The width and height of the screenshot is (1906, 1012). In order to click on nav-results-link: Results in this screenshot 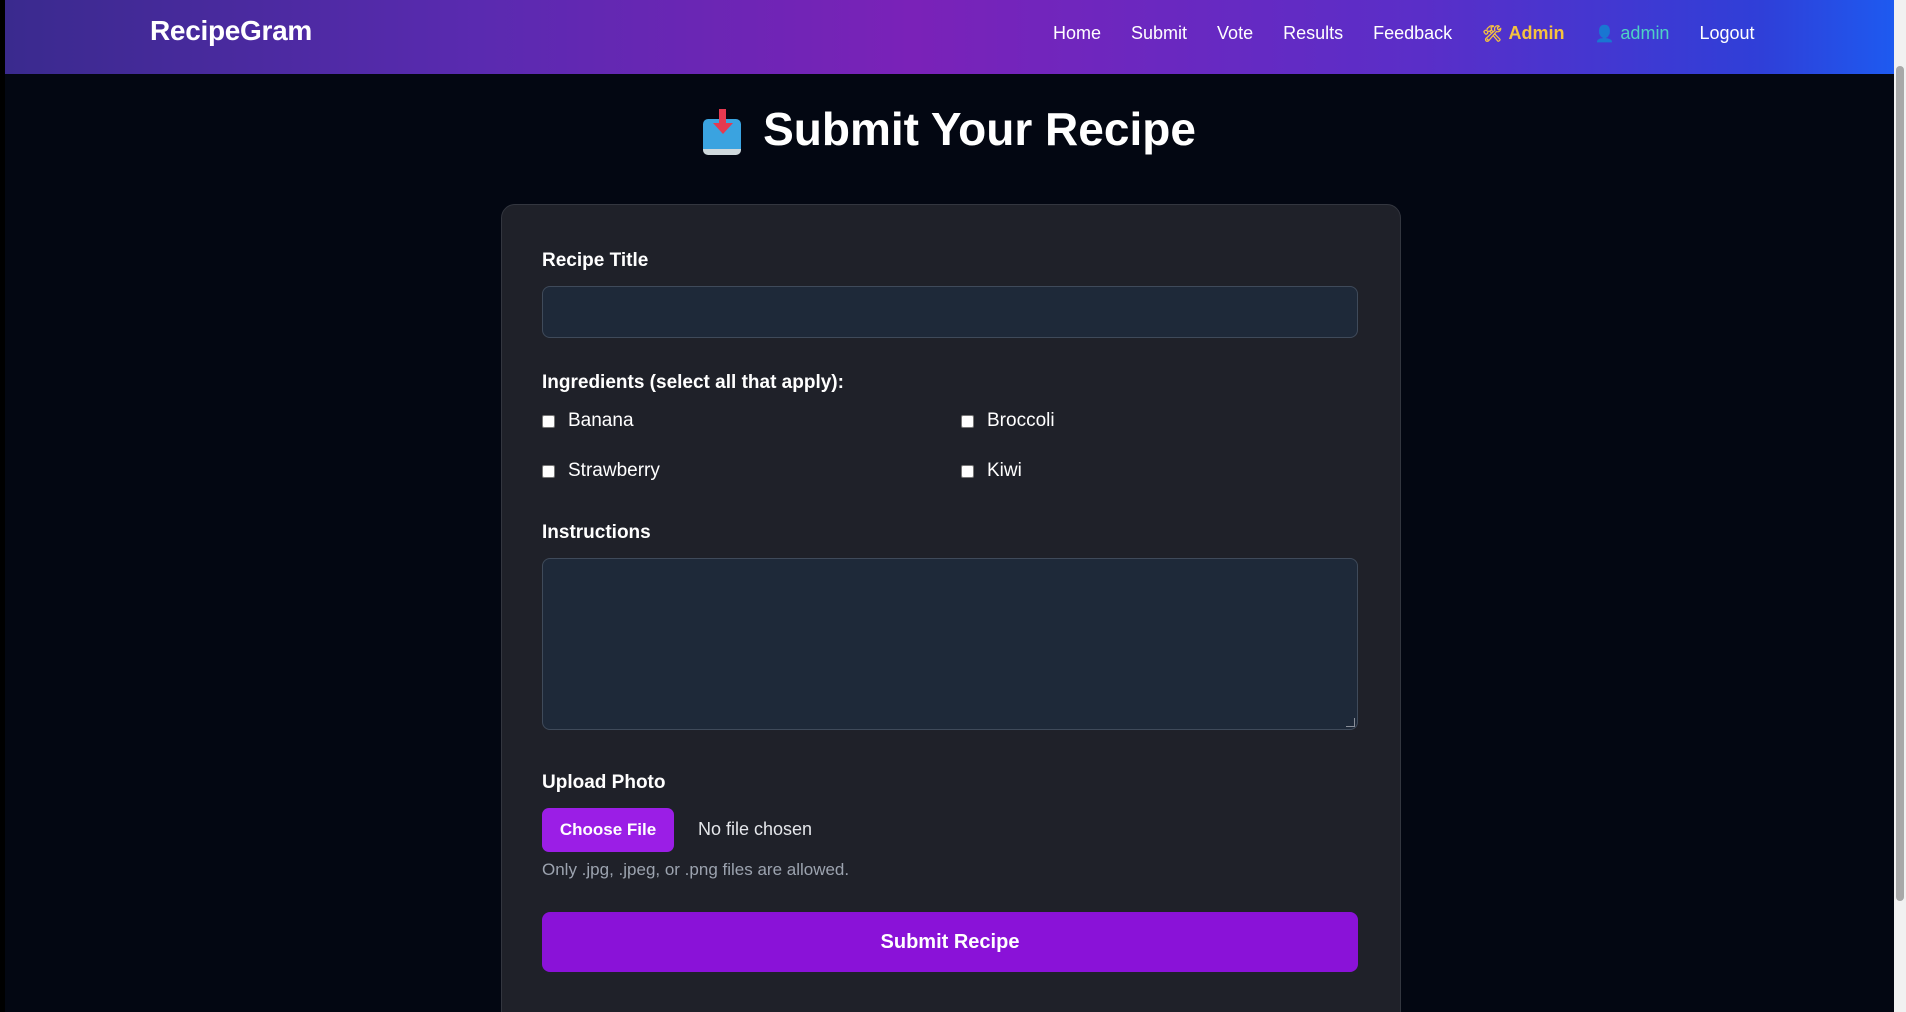, I will do `click(1313, 33)`.